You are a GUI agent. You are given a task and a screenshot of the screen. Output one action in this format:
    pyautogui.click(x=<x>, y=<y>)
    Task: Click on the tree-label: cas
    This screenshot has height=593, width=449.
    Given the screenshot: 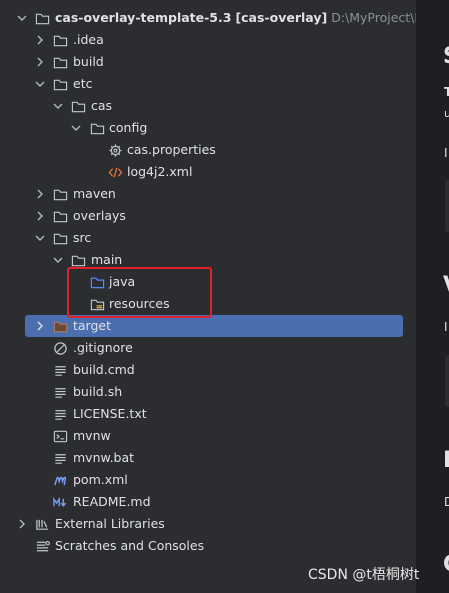 What is the action you would take?
    pyautogui.click(x=102, y=105)
    